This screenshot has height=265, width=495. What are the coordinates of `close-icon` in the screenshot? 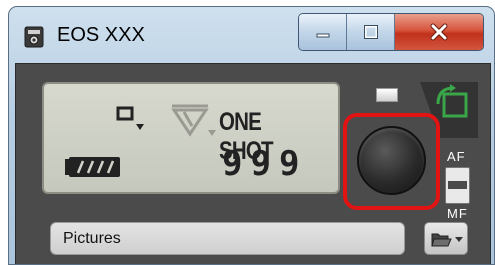 It's located at (439, 32).